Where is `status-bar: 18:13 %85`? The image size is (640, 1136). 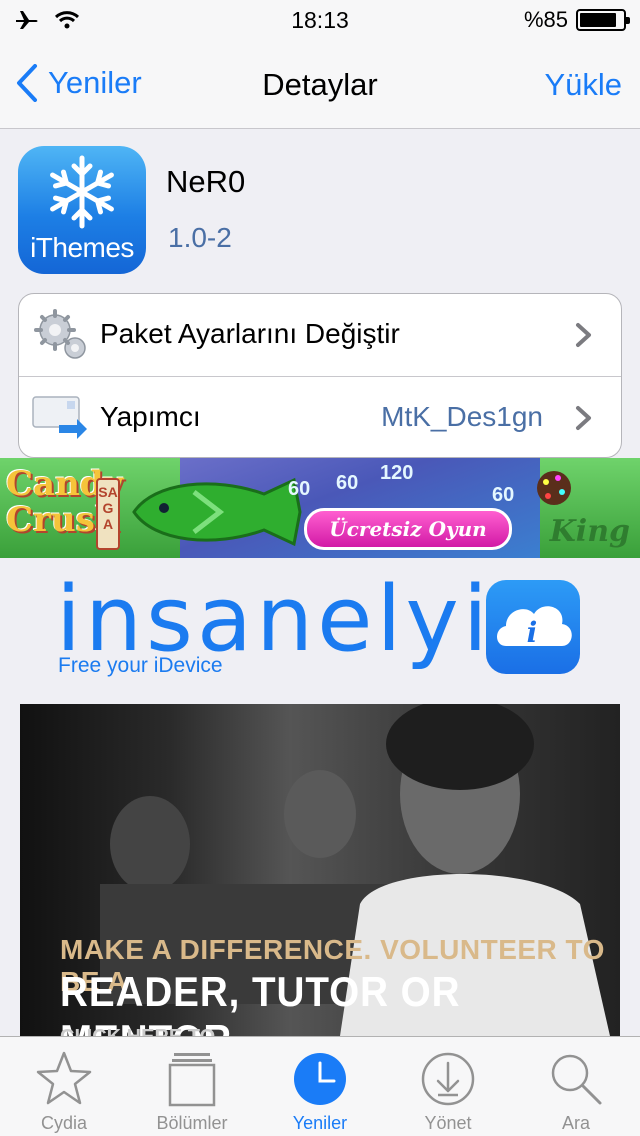 status-bar: 18:13 %85 is located at coordinates (320, 20).